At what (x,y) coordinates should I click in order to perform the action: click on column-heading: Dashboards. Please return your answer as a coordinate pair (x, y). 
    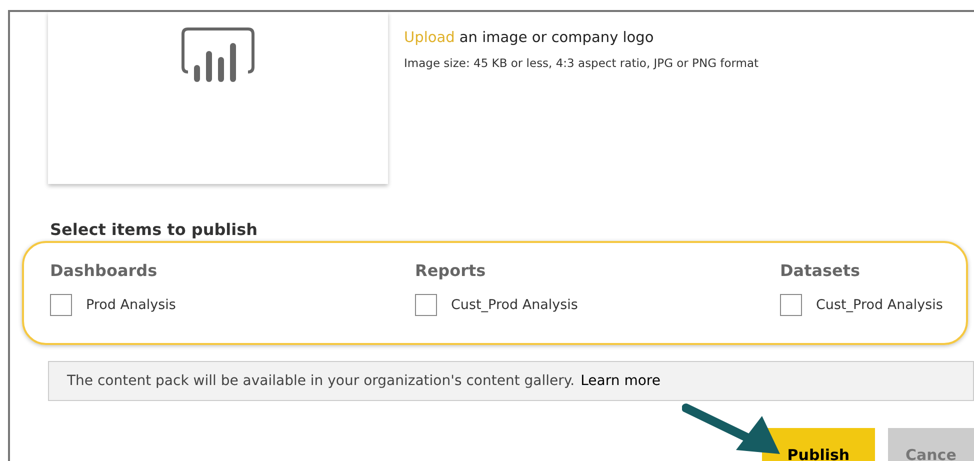
    Looking at the image, I should click on (104, 270).